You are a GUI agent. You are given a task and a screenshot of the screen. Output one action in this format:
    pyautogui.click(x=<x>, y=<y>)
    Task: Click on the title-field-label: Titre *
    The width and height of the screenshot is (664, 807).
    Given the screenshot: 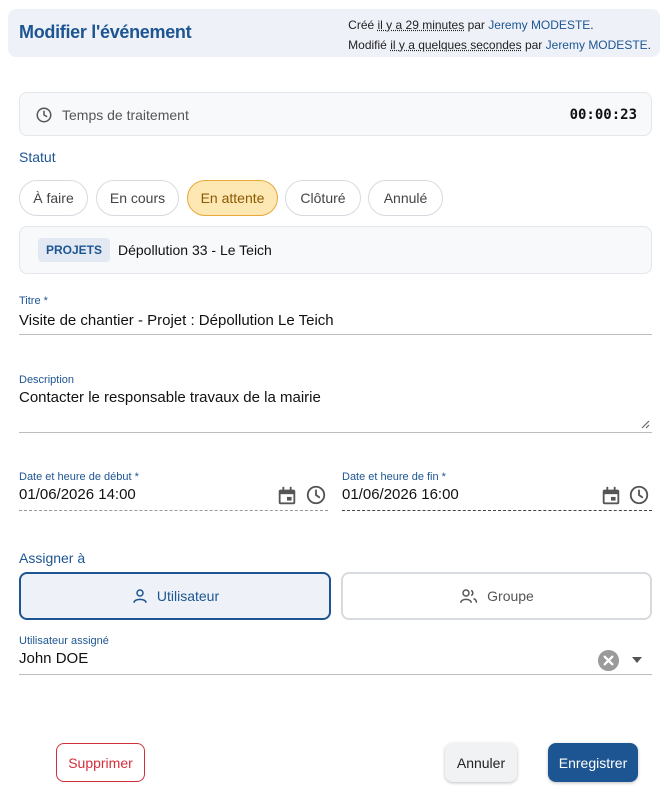 What is the action you would take?
    pyautogui.click(x=33, y=301)
    